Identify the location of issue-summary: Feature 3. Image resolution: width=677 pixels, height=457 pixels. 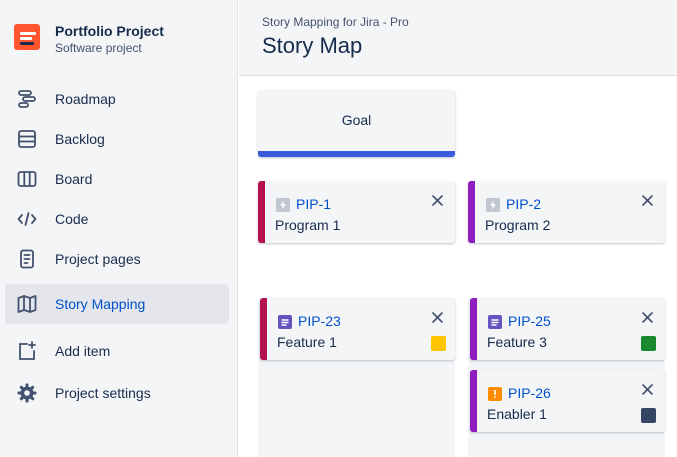
(517, 342).